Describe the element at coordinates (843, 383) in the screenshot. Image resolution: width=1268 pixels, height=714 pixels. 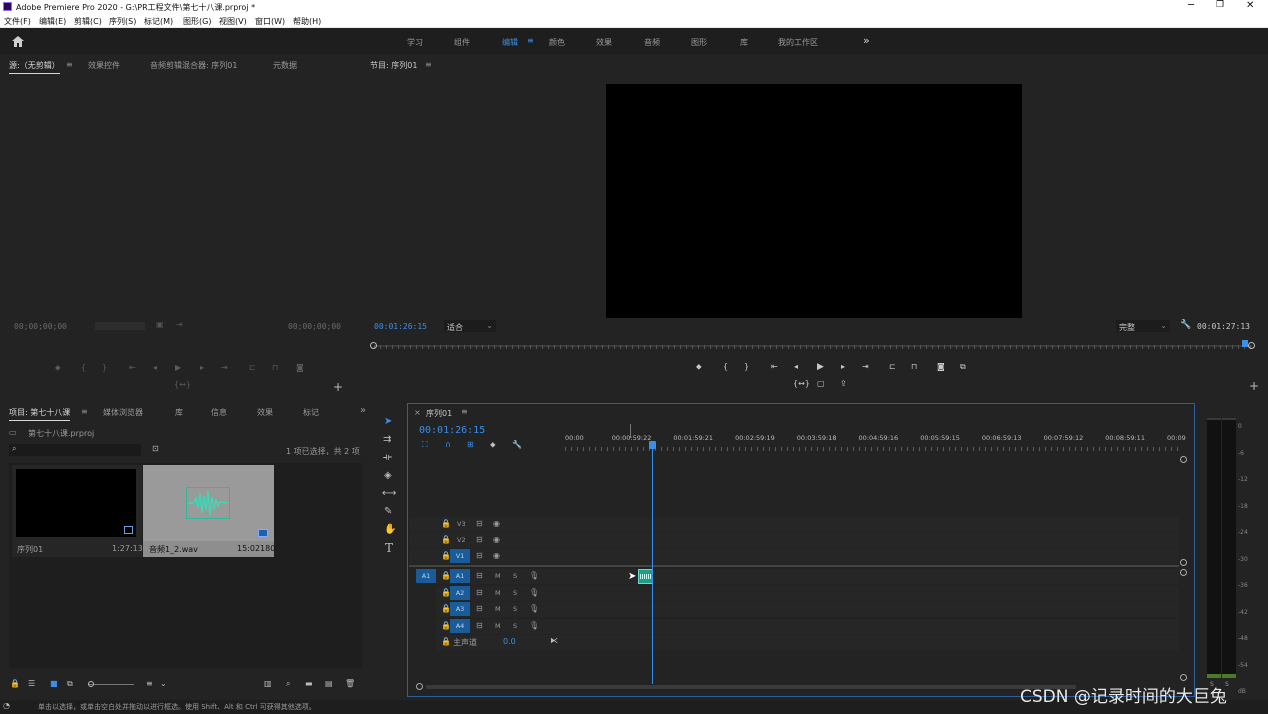
I see `export-icon: ⇪` at that location.